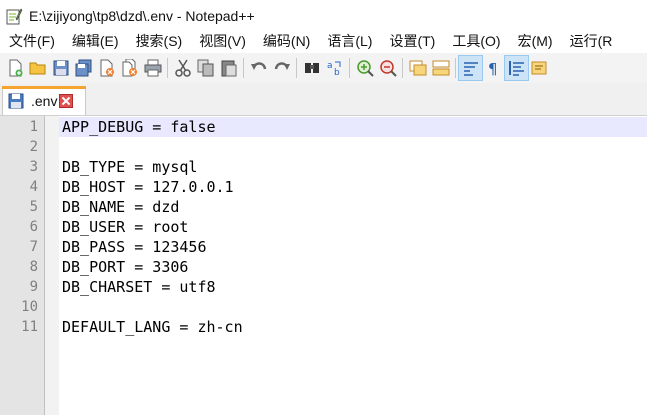  What do you see at coordinates (142, 15) in the screenshot?
I see `window-title: E:\zijiyong\tp8\dzd\.env - Notepad++` at bounding box center [142, 15].